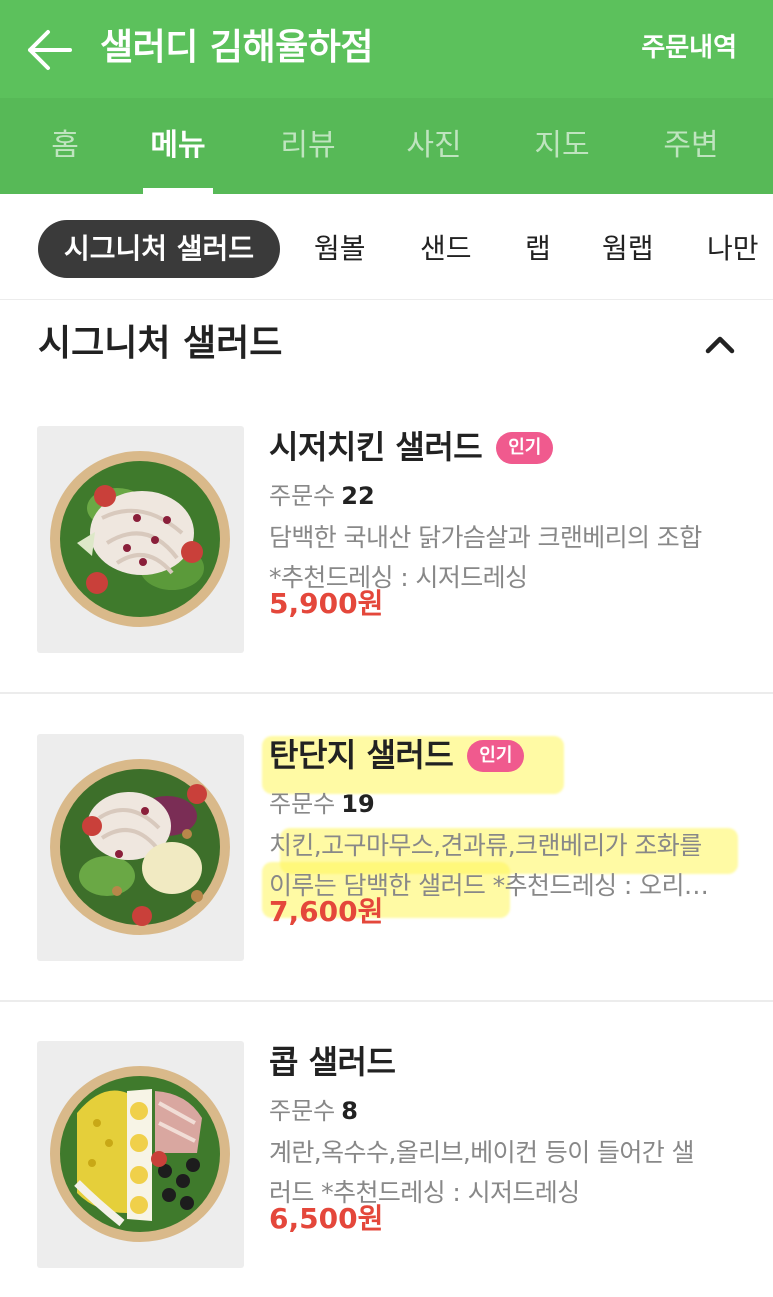 The image size is (773, 1297). Describe the element at coordinates (689, 48) in the screenshot. I see `order-history-link: 주문내역` at that location.